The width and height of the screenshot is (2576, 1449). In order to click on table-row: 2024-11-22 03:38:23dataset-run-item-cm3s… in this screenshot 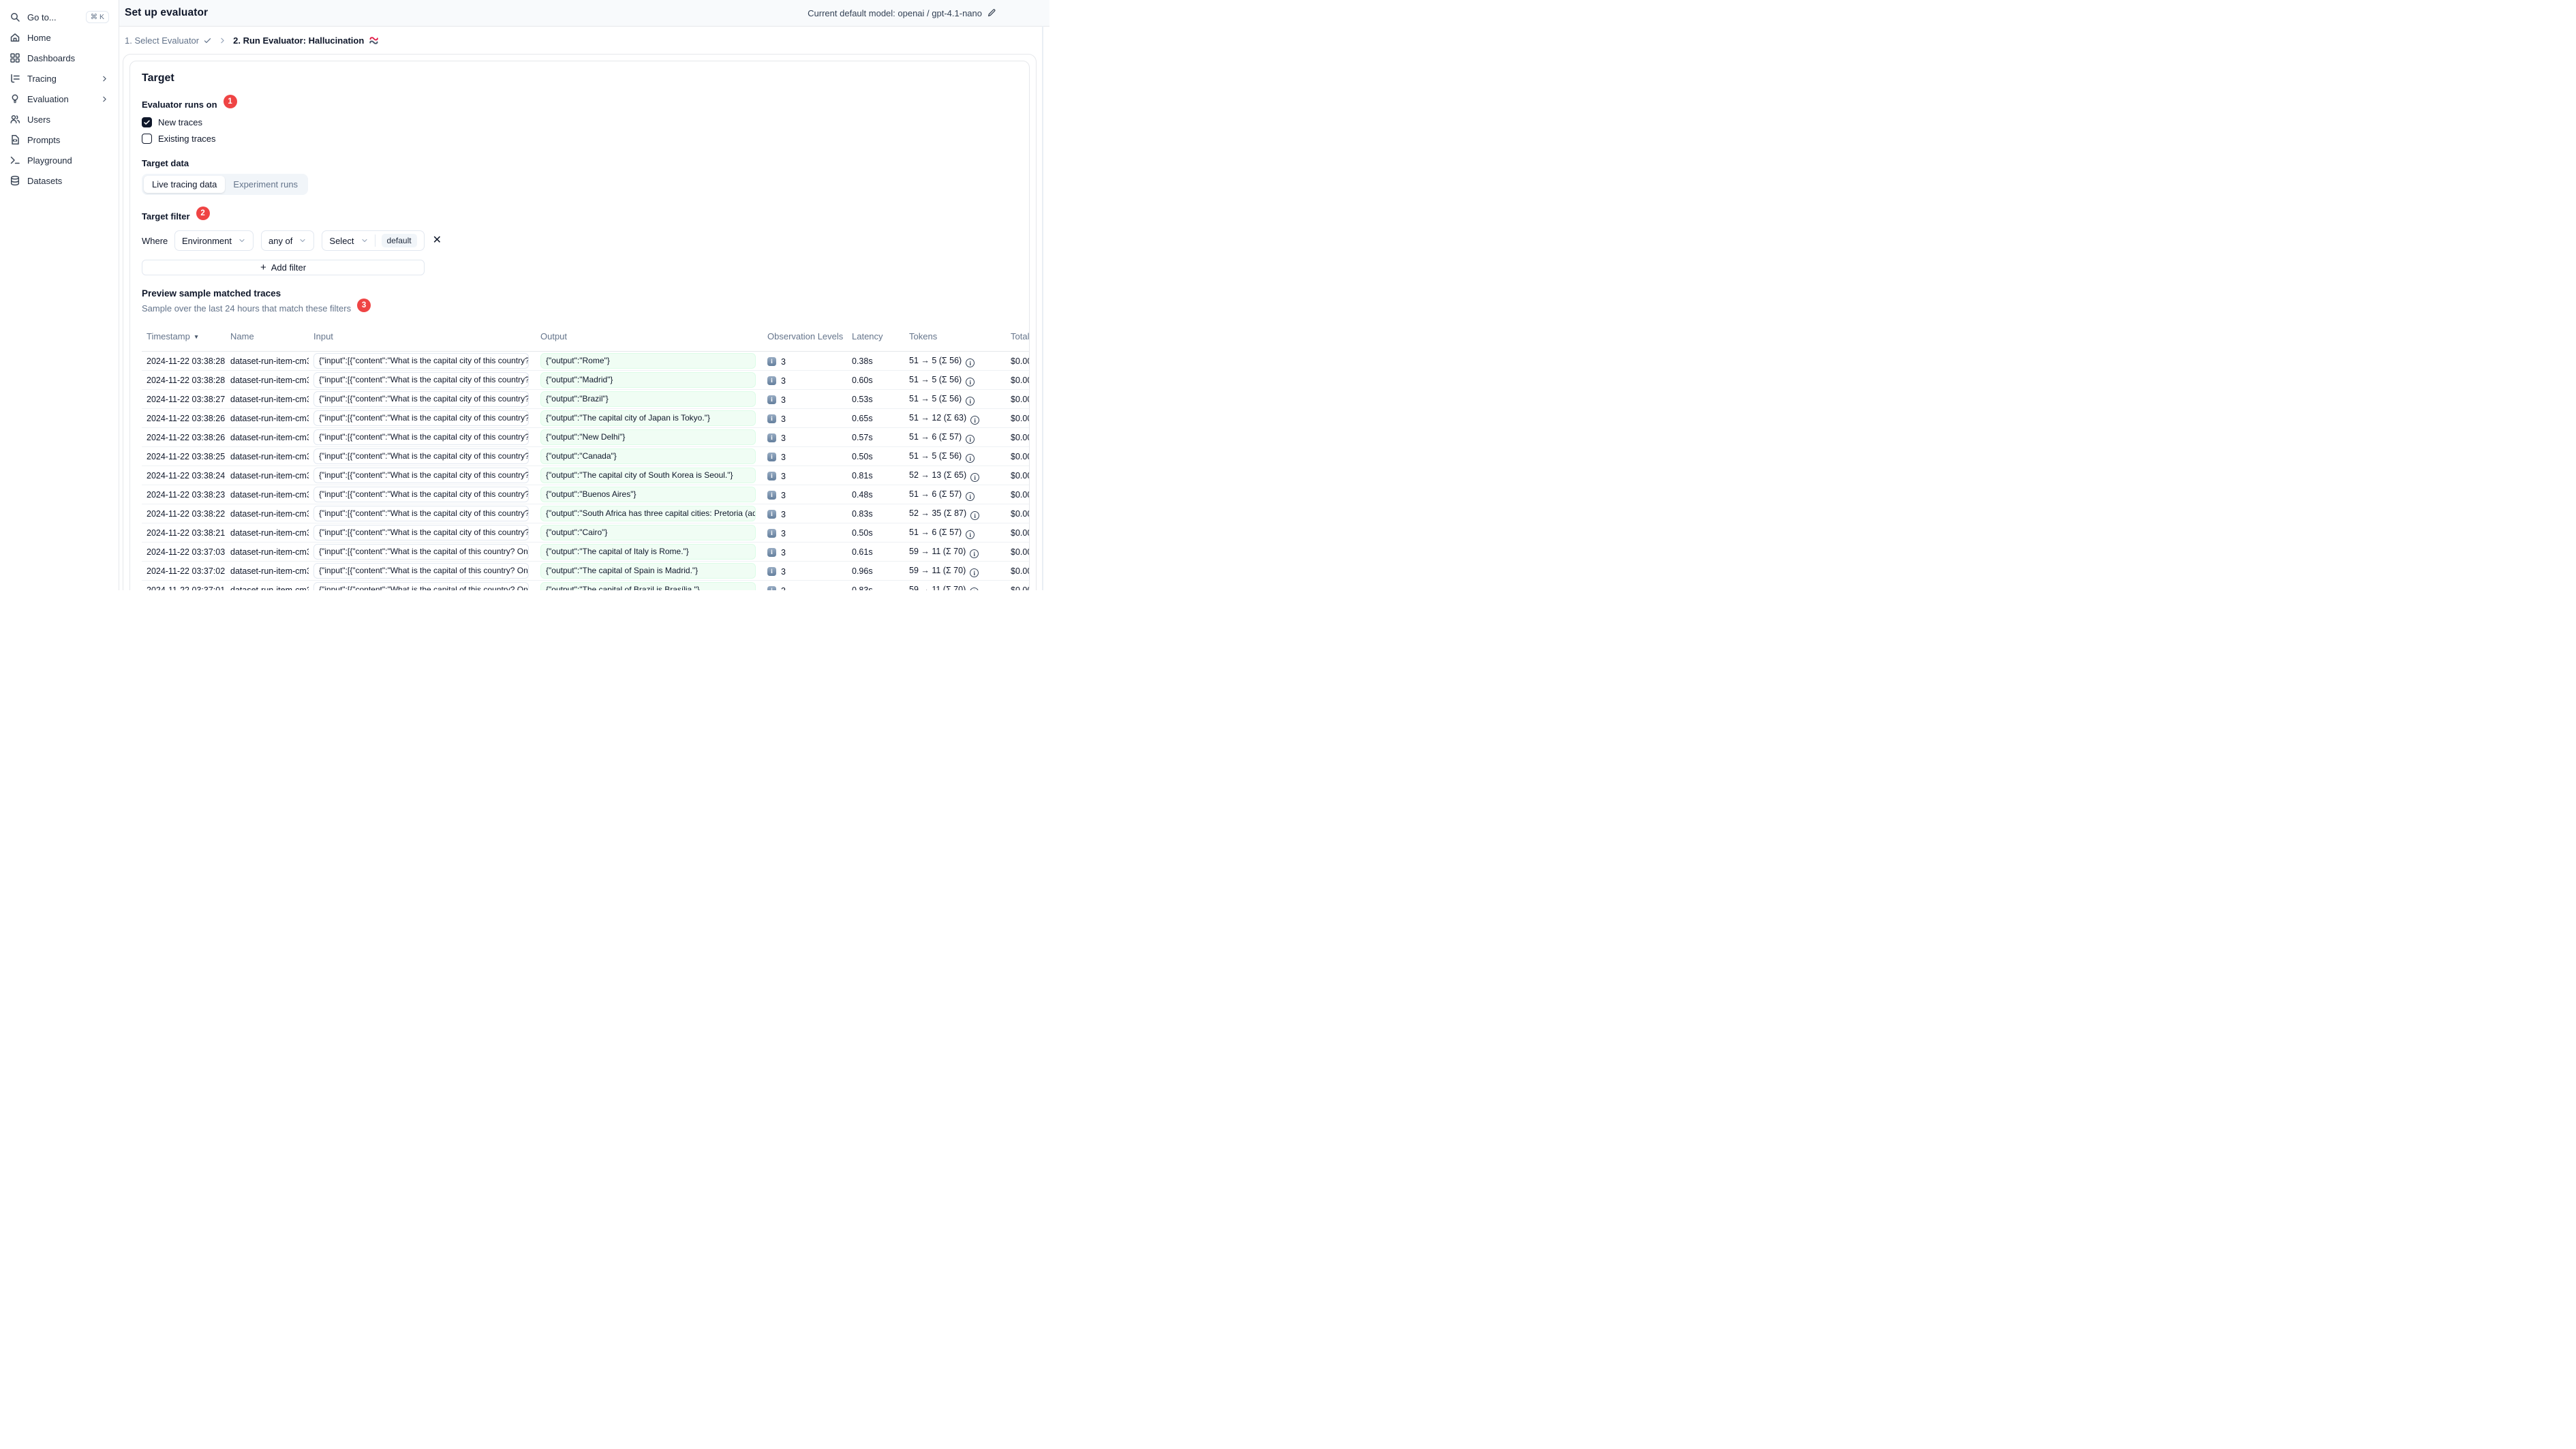, I will do `click(585, 495)`.